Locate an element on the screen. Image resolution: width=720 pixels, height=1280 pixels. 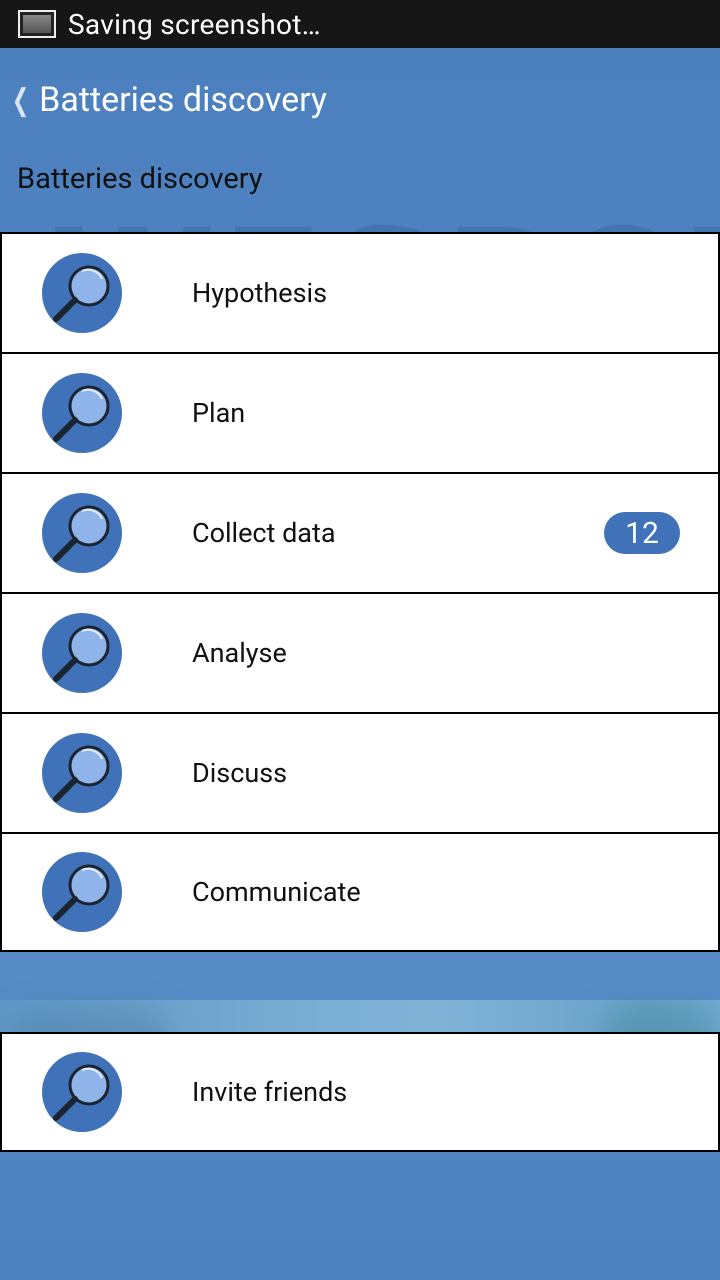
back-chevron-icon: ❮ is located at coordinates (21, 100).